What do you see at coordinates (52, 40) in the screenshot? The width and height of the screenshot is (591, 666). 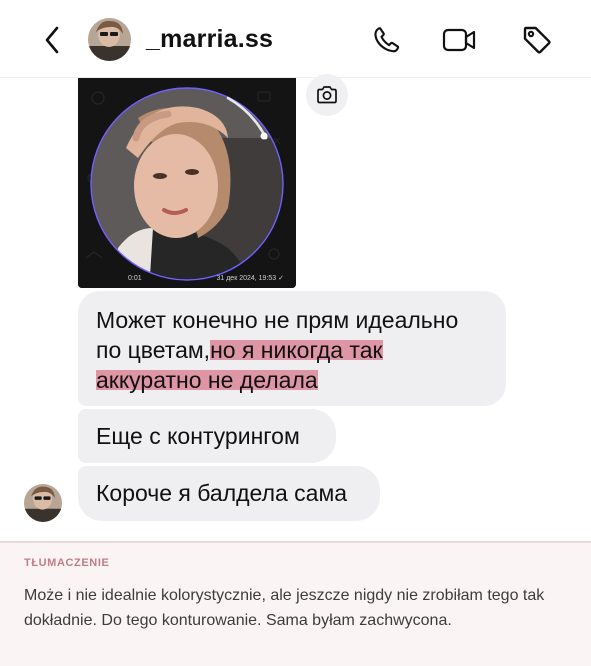 I see `back-chevron-icon` at bounding box center [52, 40].